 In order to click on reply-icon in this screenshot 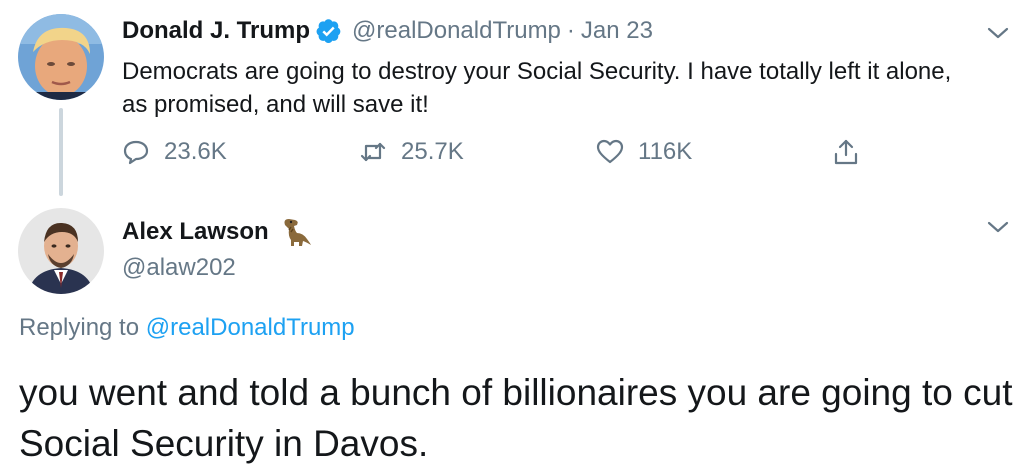, I will do `click(136, 152)`.